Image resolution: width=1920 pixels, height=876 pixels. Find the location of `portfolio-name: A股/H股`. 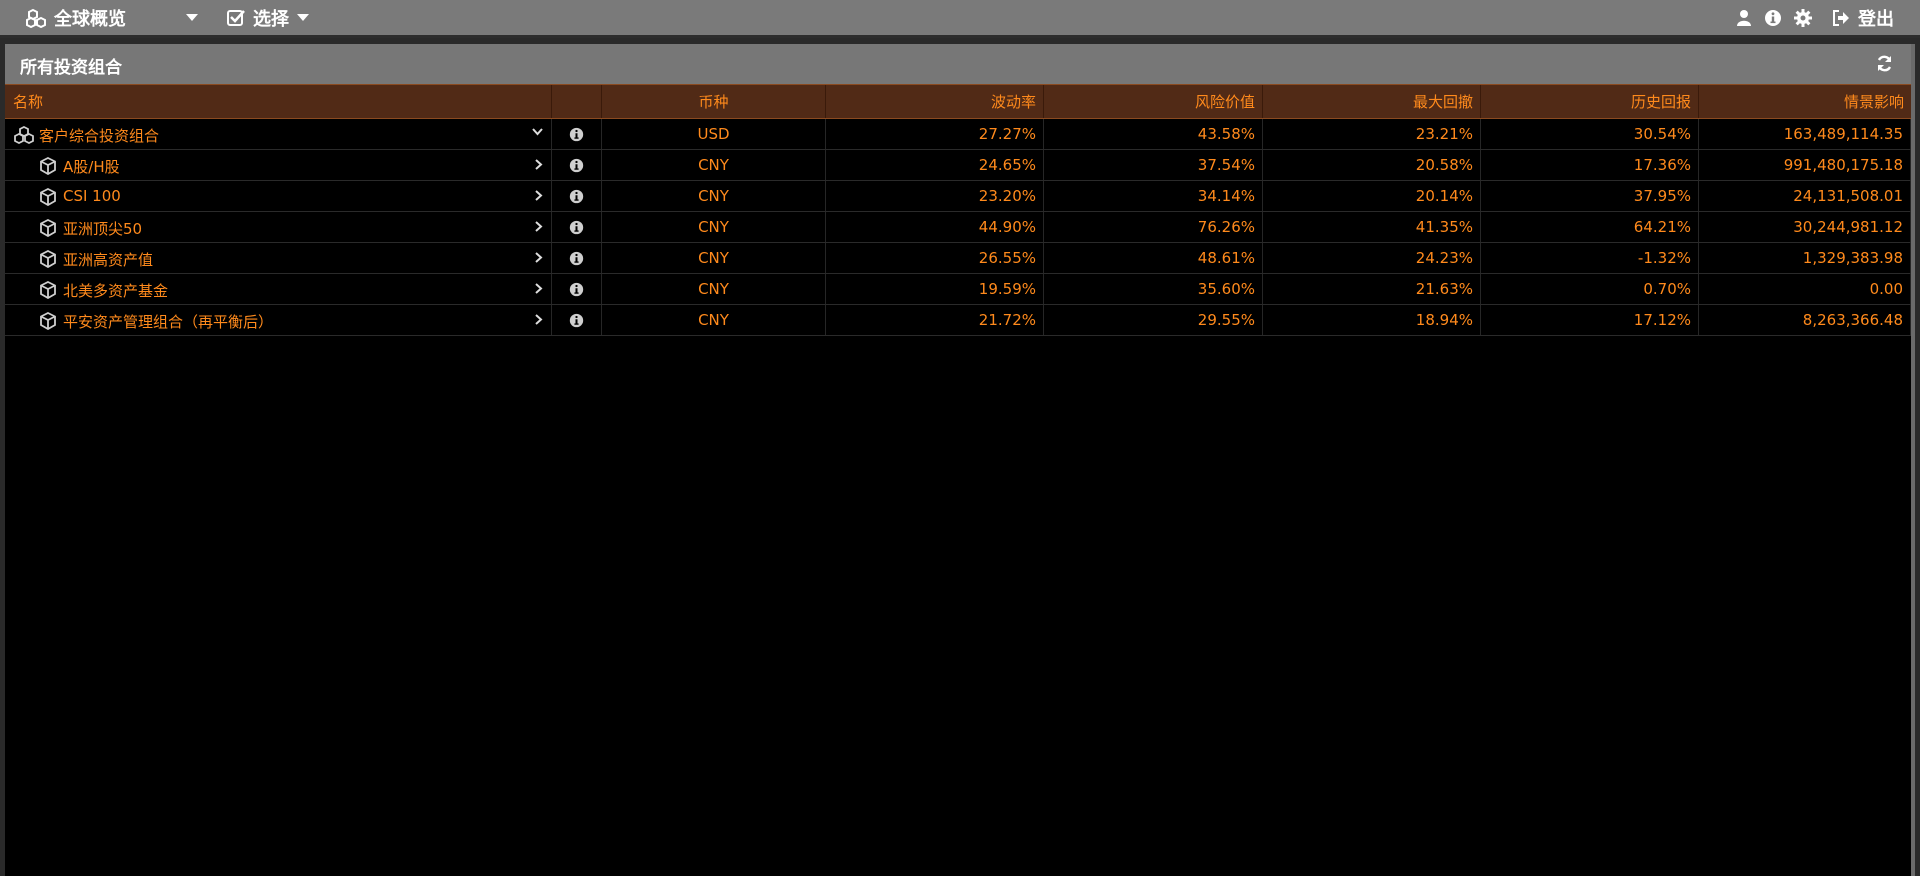

portfolio-name: A股/H股 is located at coordinates (91, 166).